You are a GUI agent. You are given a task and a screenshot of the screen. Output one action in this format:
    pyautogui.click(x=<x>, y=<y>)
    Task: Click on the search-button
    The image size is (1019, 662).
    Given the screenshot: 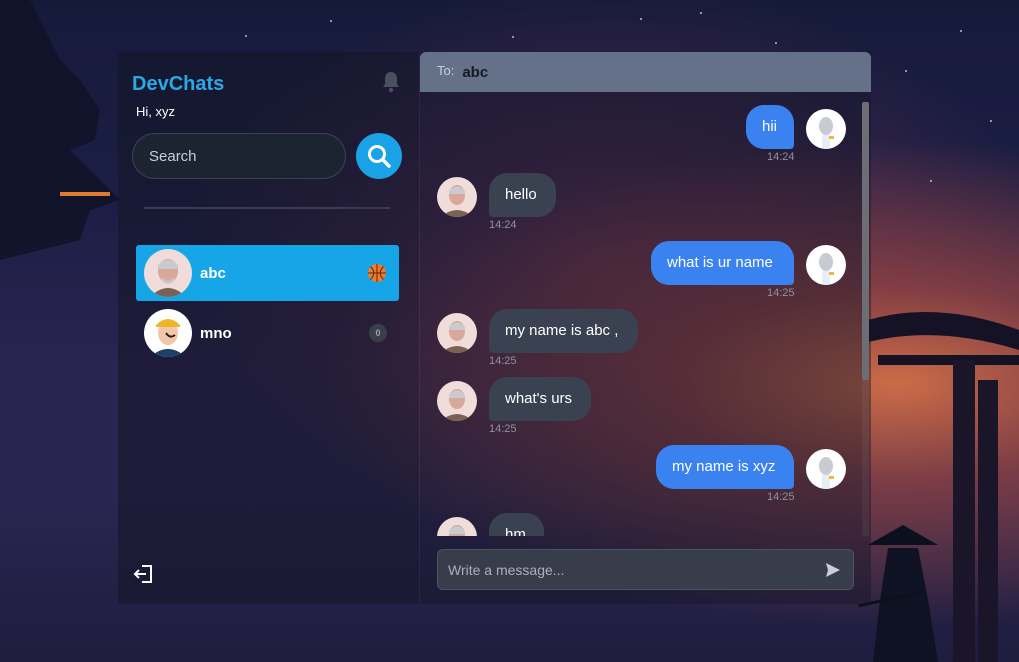 What is the action you would take?
    pyautogui.click(x=379, y=156)
    